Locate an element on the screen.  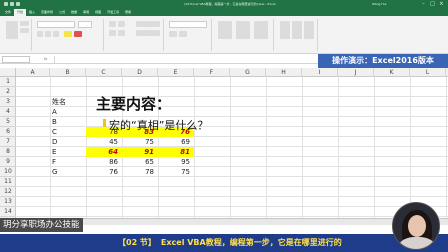
tab-1: 开始 is located at coordinates (20, 12).